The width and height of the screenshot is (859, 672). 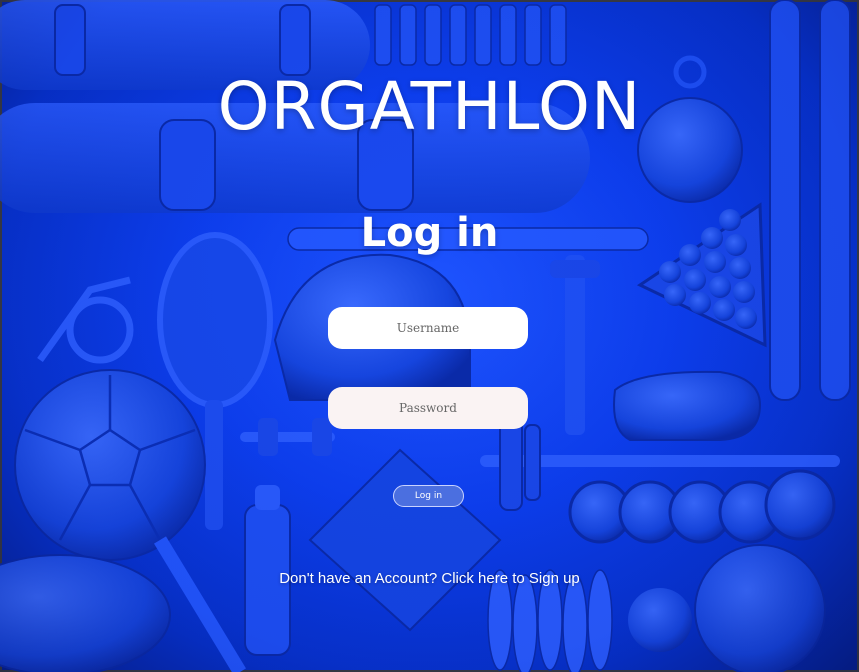 What do you see at coordinates (428, 328) in the screenshot?
I see `username-input` at bounding box center [428, 328].